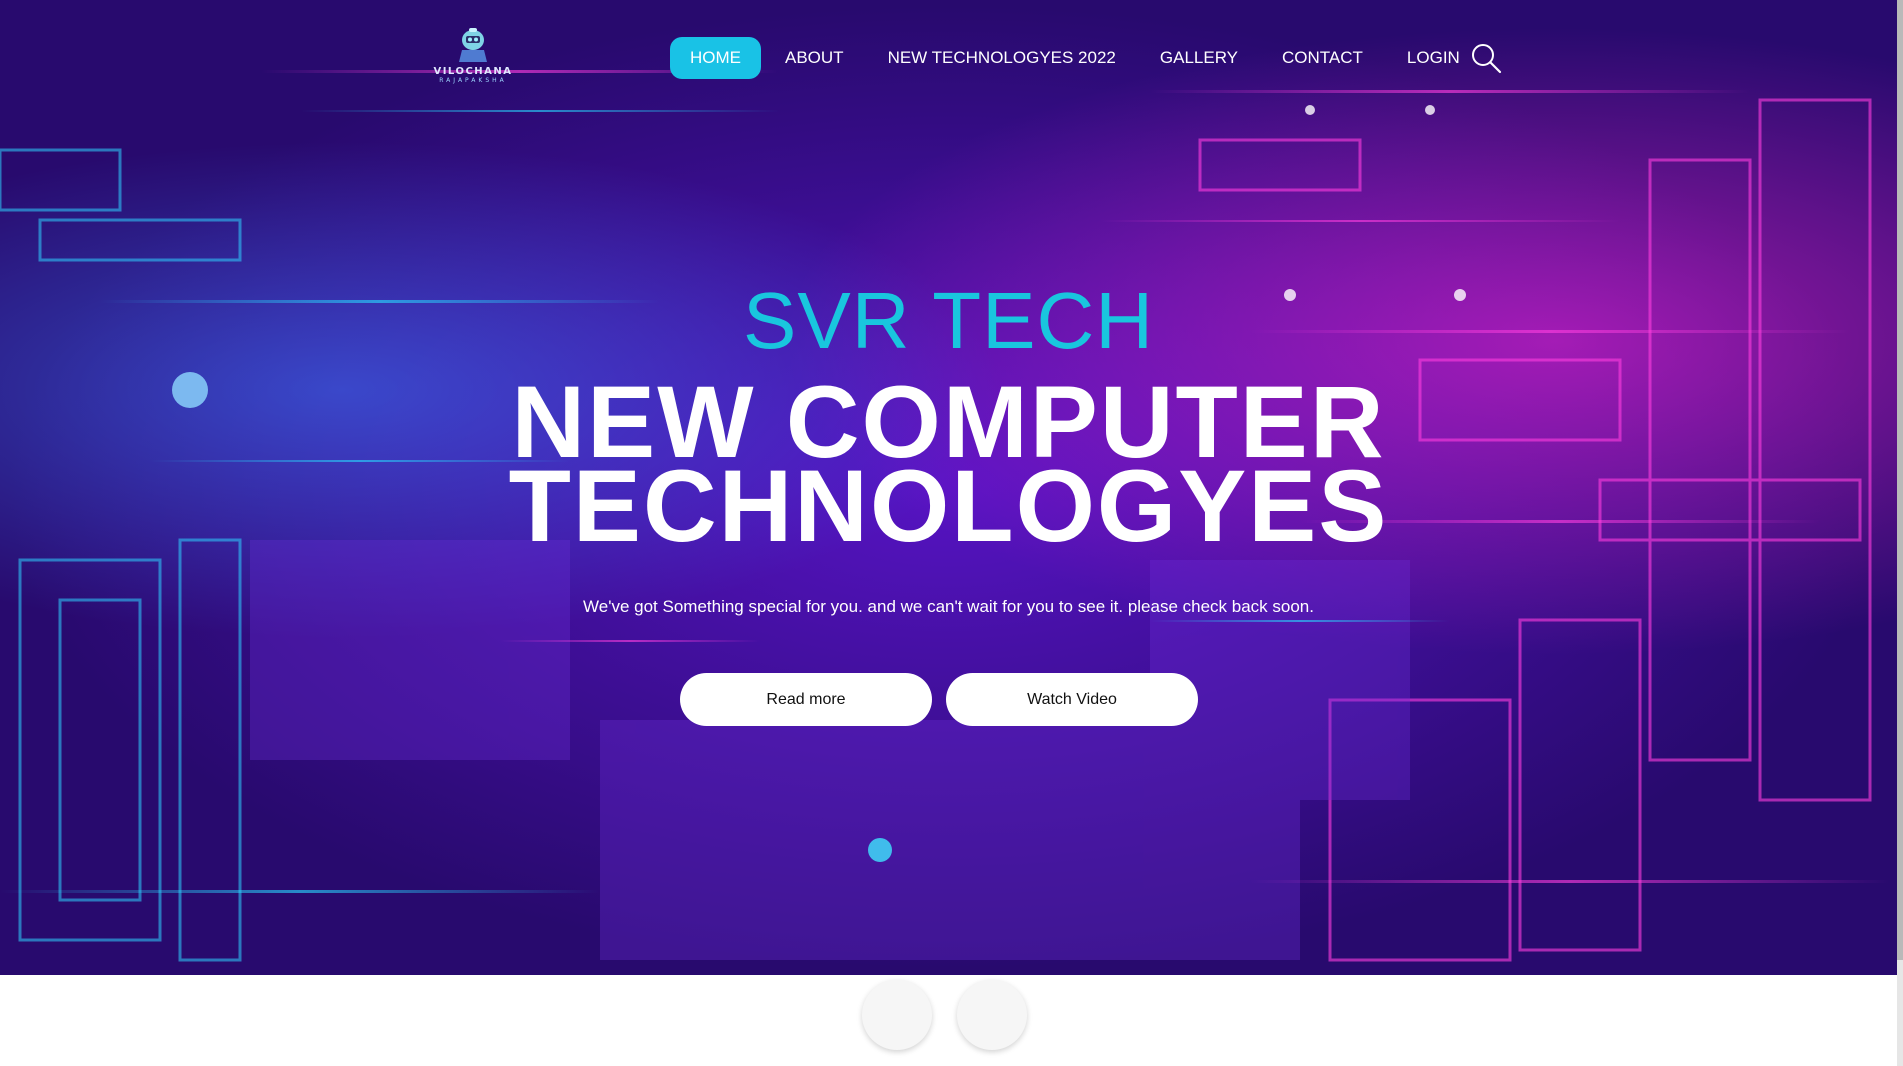 This screenshot has height=1066, width=1903. What do you see at coordinates (1900, 480) in the screenshot?
I see `scrollbar-thumb` at bounding box center [1900, 480].